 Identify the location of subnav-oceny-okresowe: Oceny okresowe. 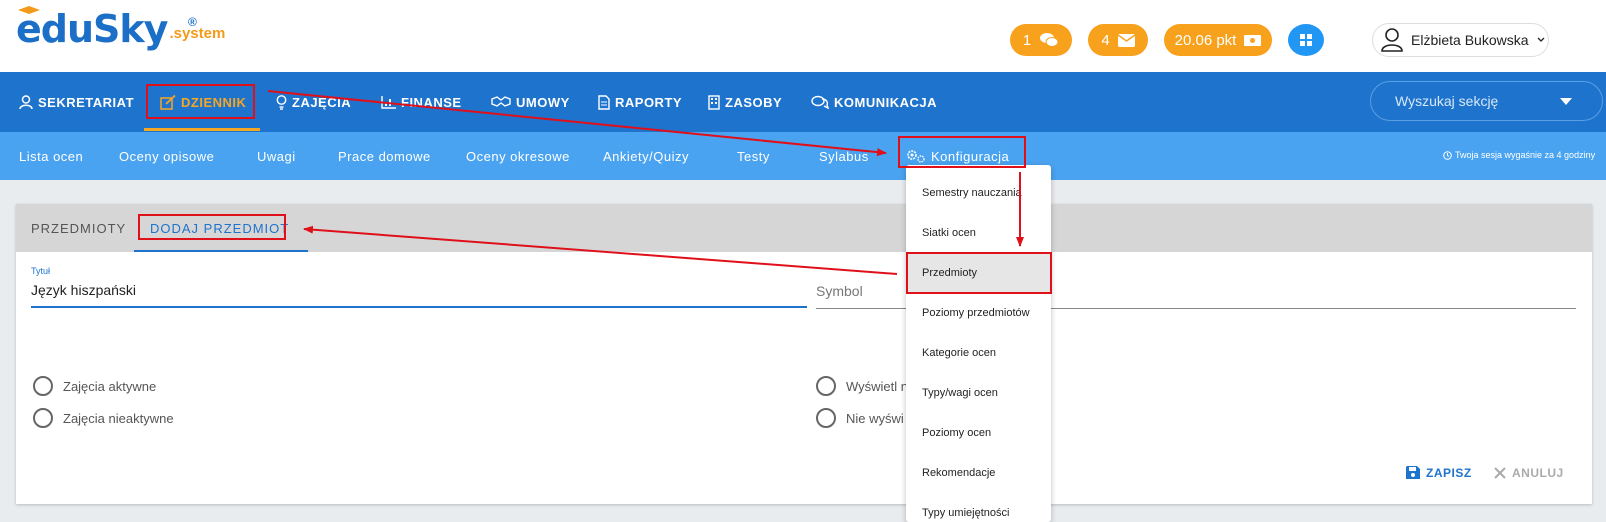
(518, 156).